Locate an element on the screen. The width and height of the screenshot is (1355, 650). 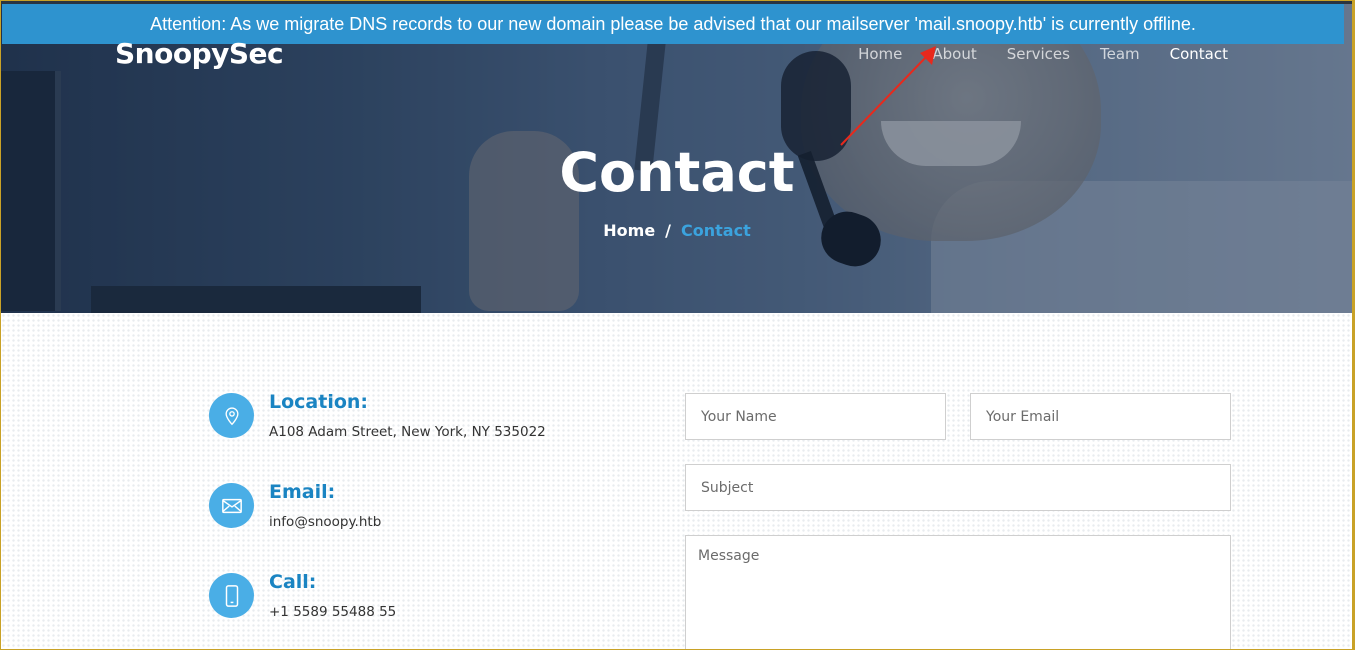
call-value: +1 5589 55488 55 is located at coordinates (332, 612).